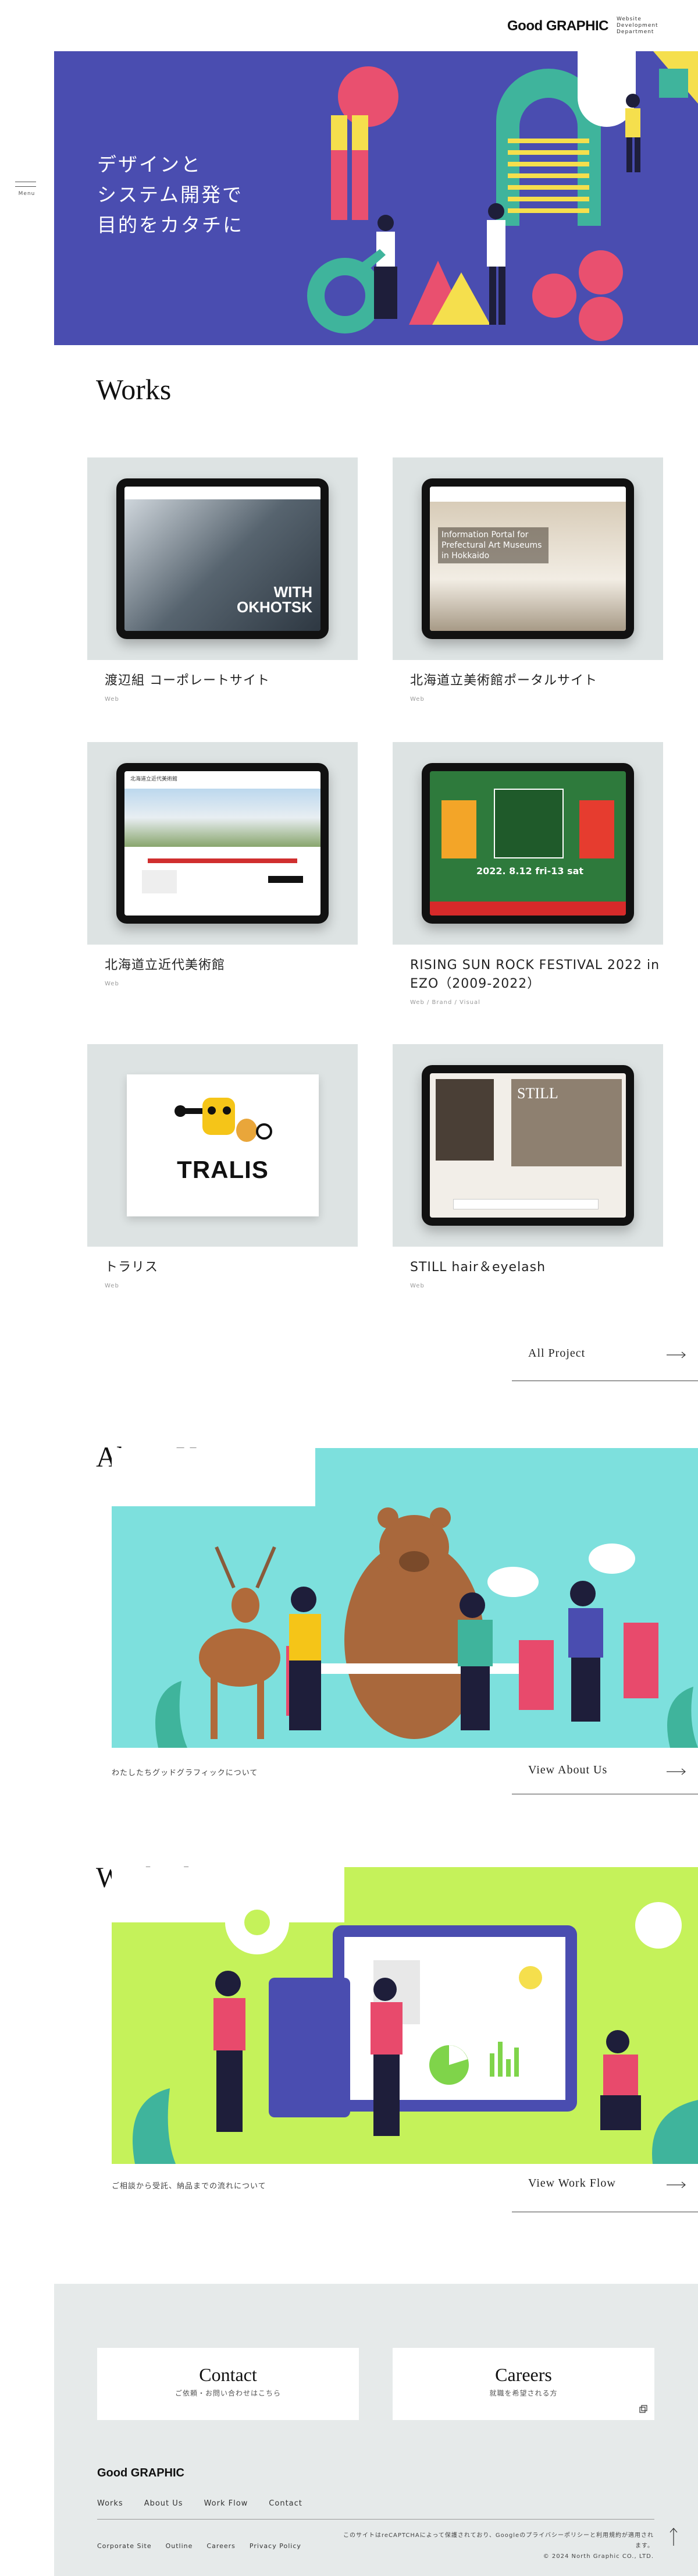  Describe the element at coordinates (223, 1170) in the screenshot. I see `screen-headline: TRALIS` at that location.